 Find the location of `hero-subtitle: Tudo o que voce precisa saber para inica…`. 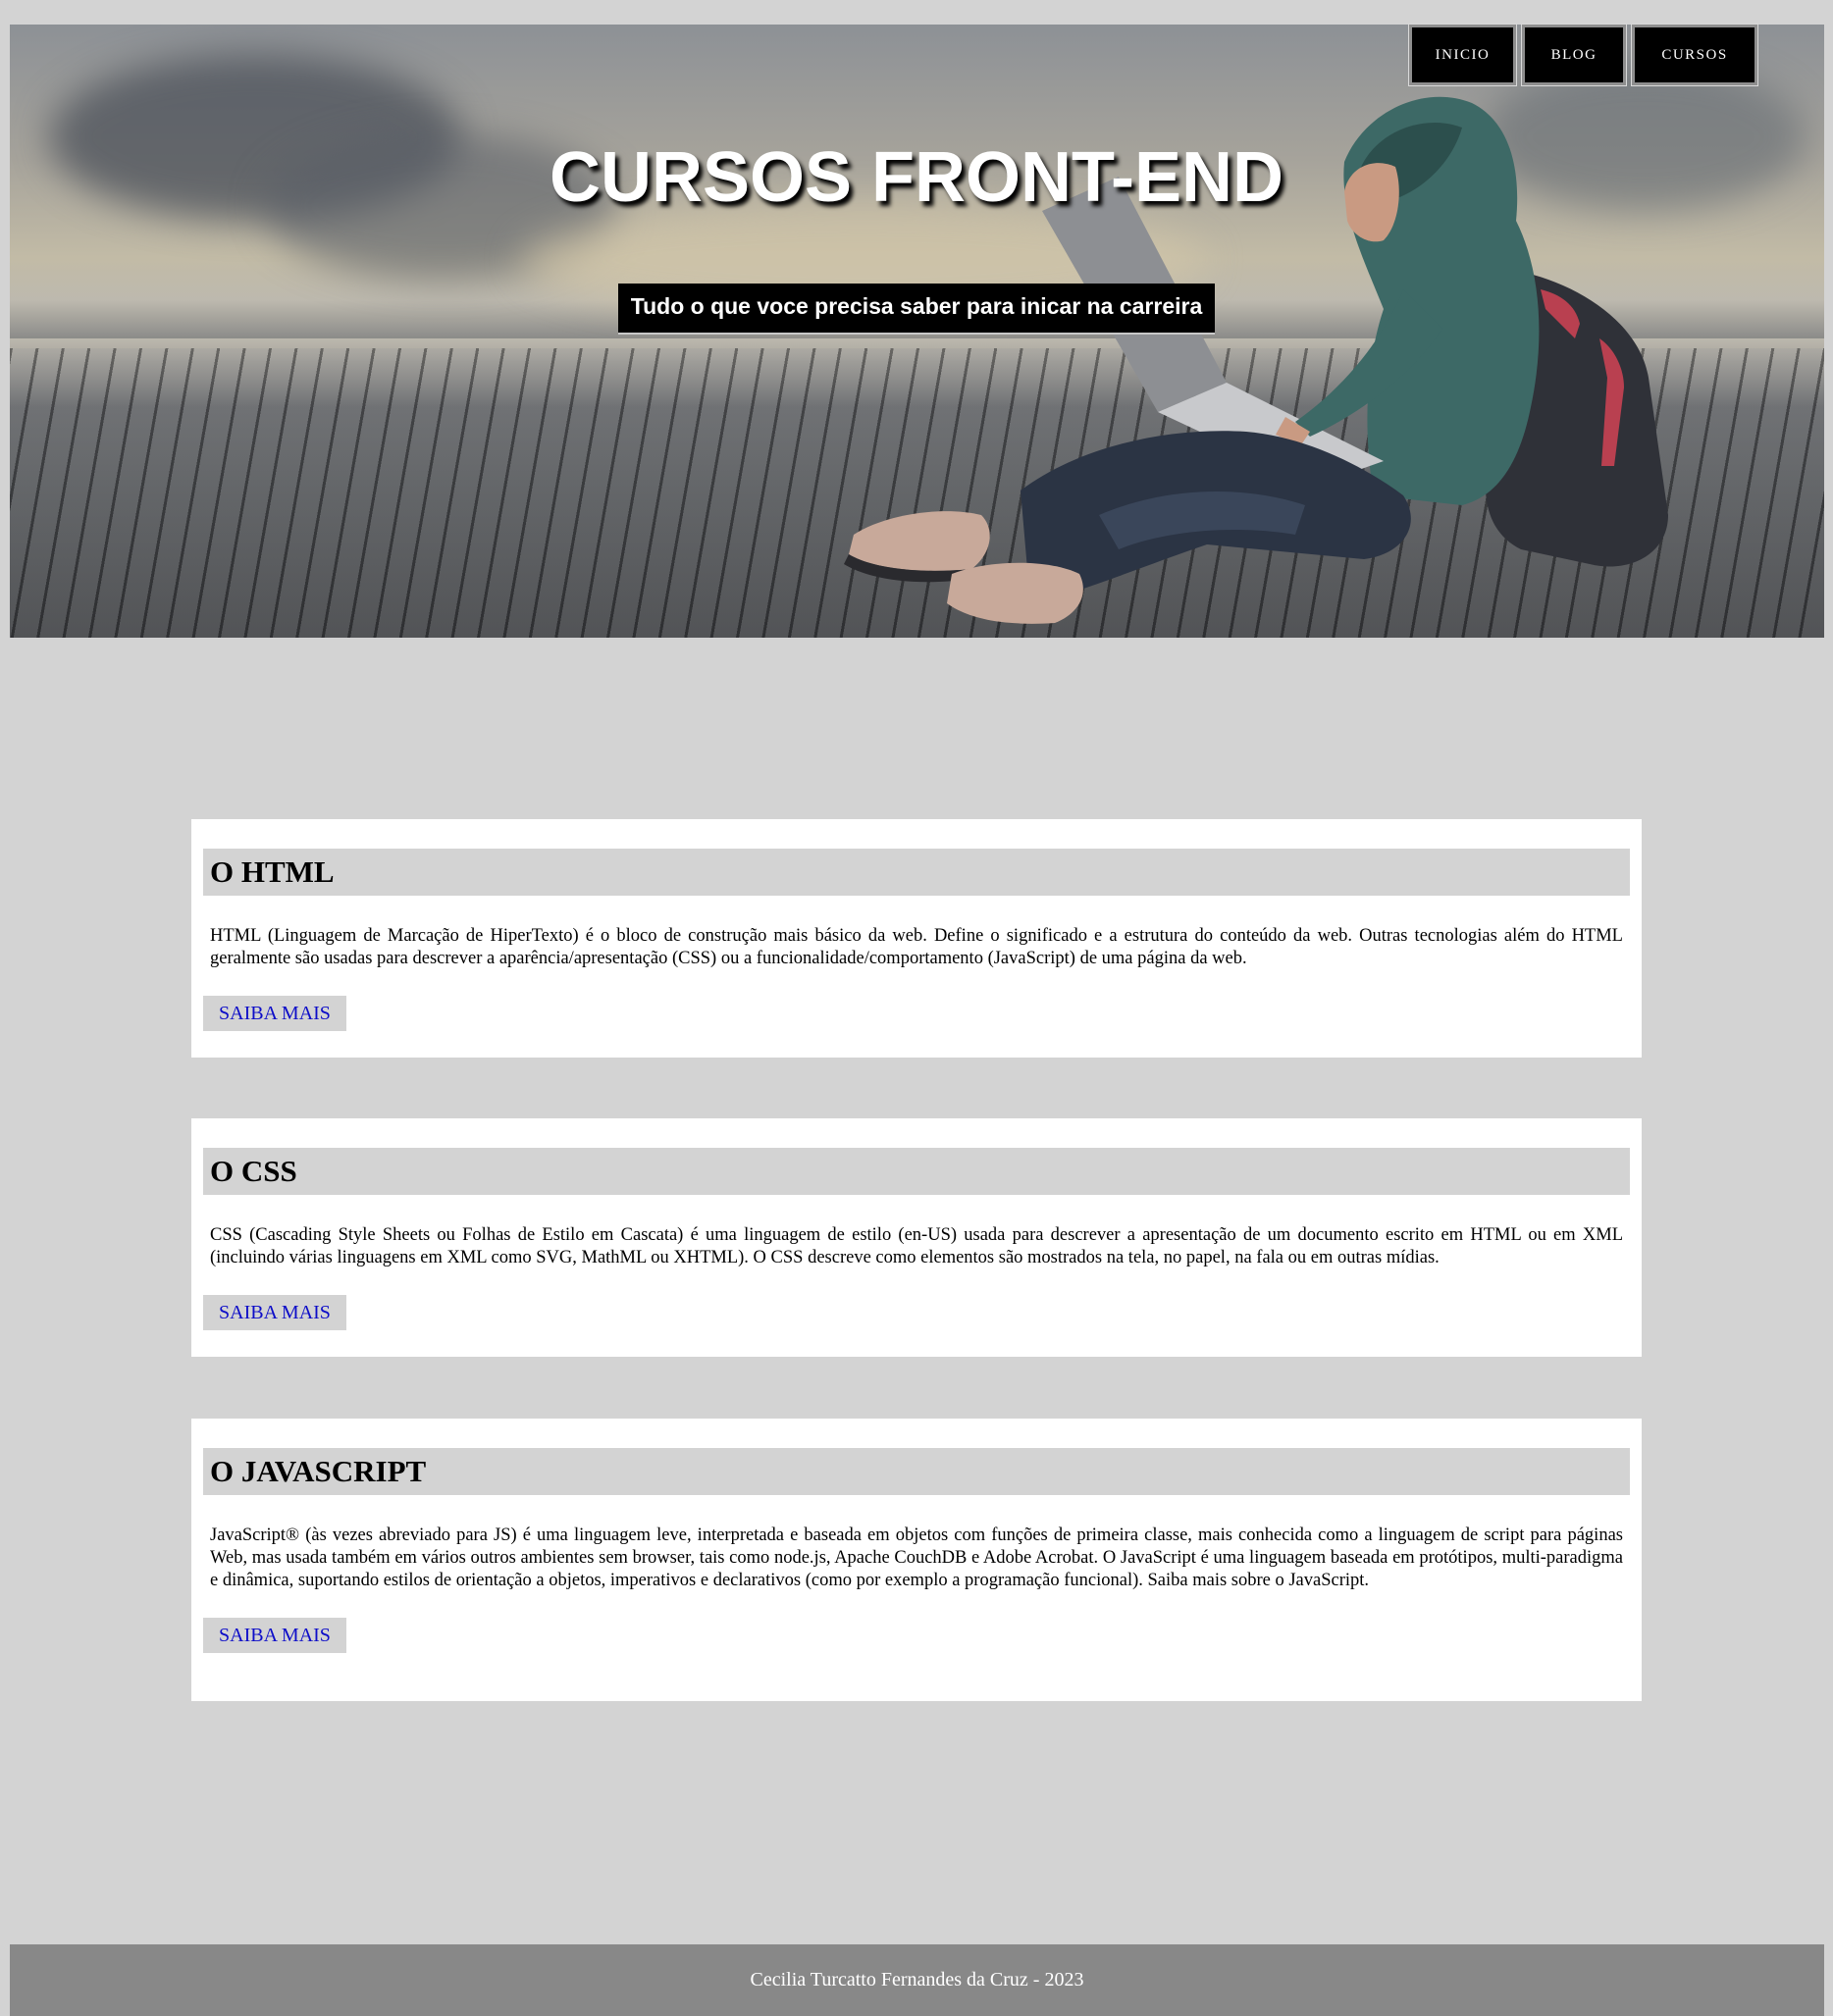

hero-subtitle: Tudo o que voce precisa saber para inica… is located at coordinates (916, 309).